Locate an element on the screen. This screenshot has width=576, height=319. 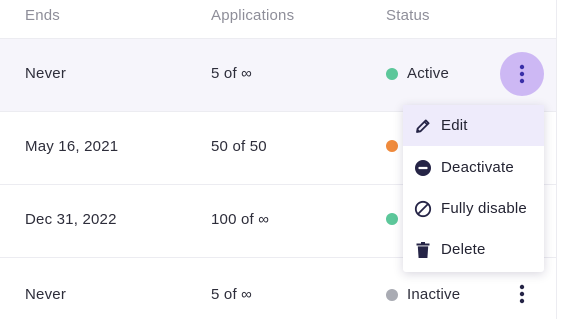
row-actions-menu: Edit Deactivate Fully disable Delete is located at coordinates (473, 188).